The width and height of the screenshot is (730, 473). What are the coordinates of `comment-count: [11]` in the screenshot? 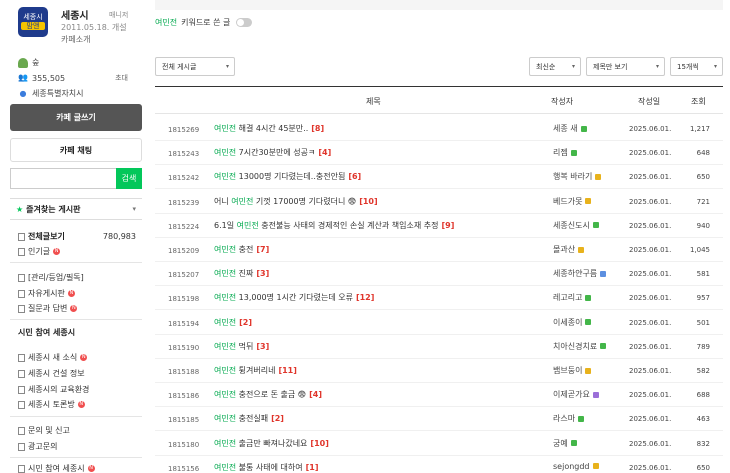 It's located at (287, 370).